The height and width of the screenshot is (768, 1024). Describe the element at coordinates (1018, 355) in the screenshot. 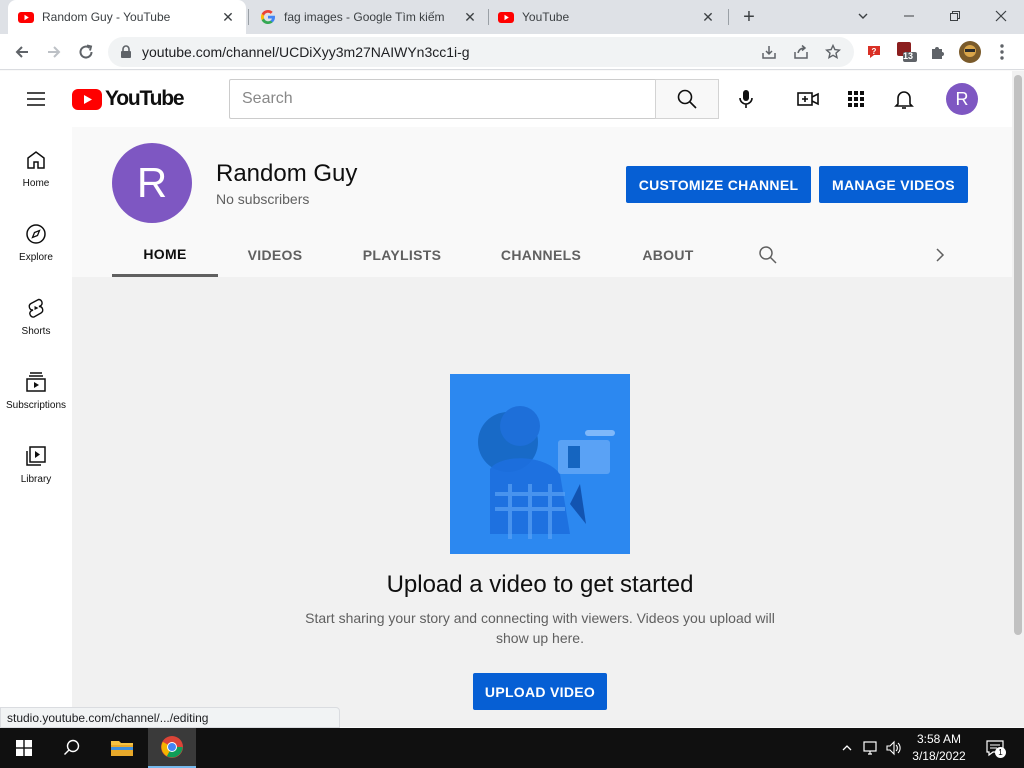

I see `scrollbar-thumb` at that location.